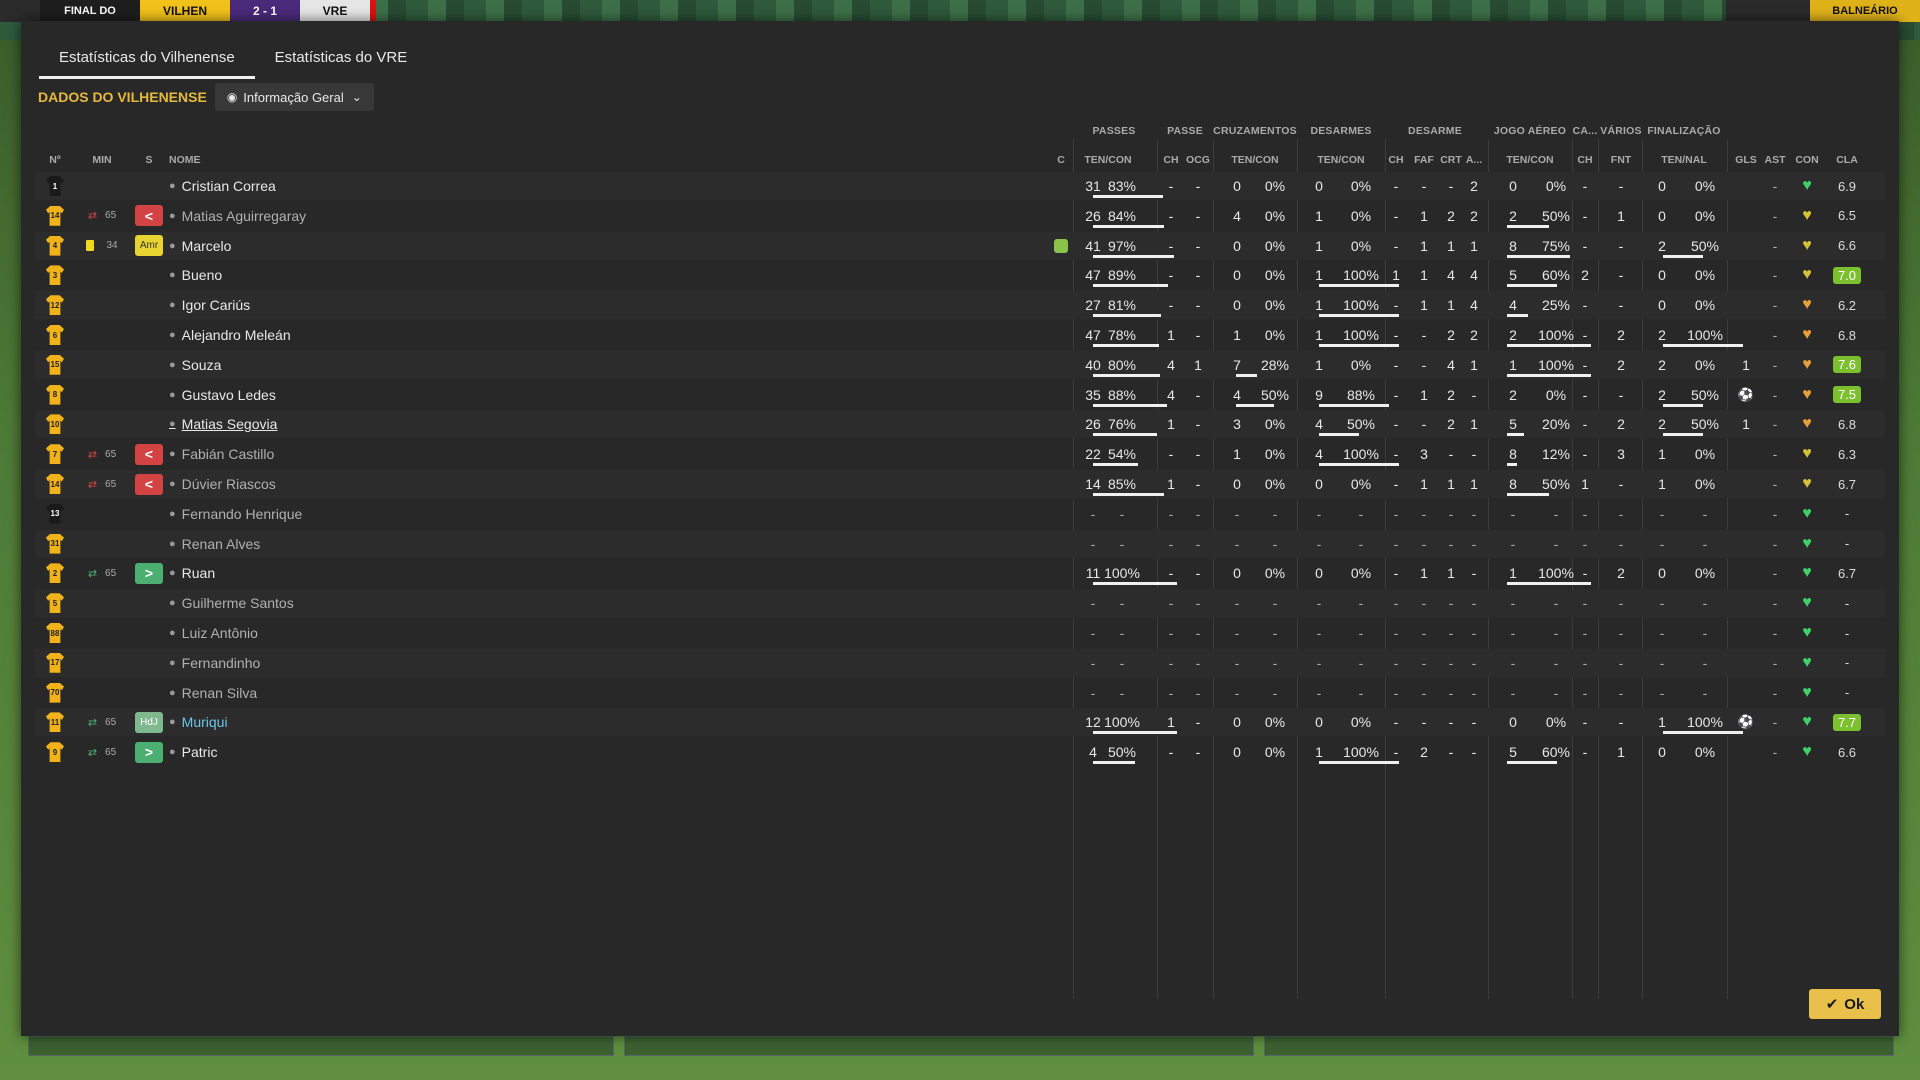 The width and height of the screenshot is (1920, 1080). What do you see at coordinates (960, 275) in the screenshot?
I see `table-row: 3 ● Bueno 47 89% - -0 0% 1 100% 1 1 4 4 5 60% 2-0 0% - ♥ 7.0` at bounding box center [960, 275].